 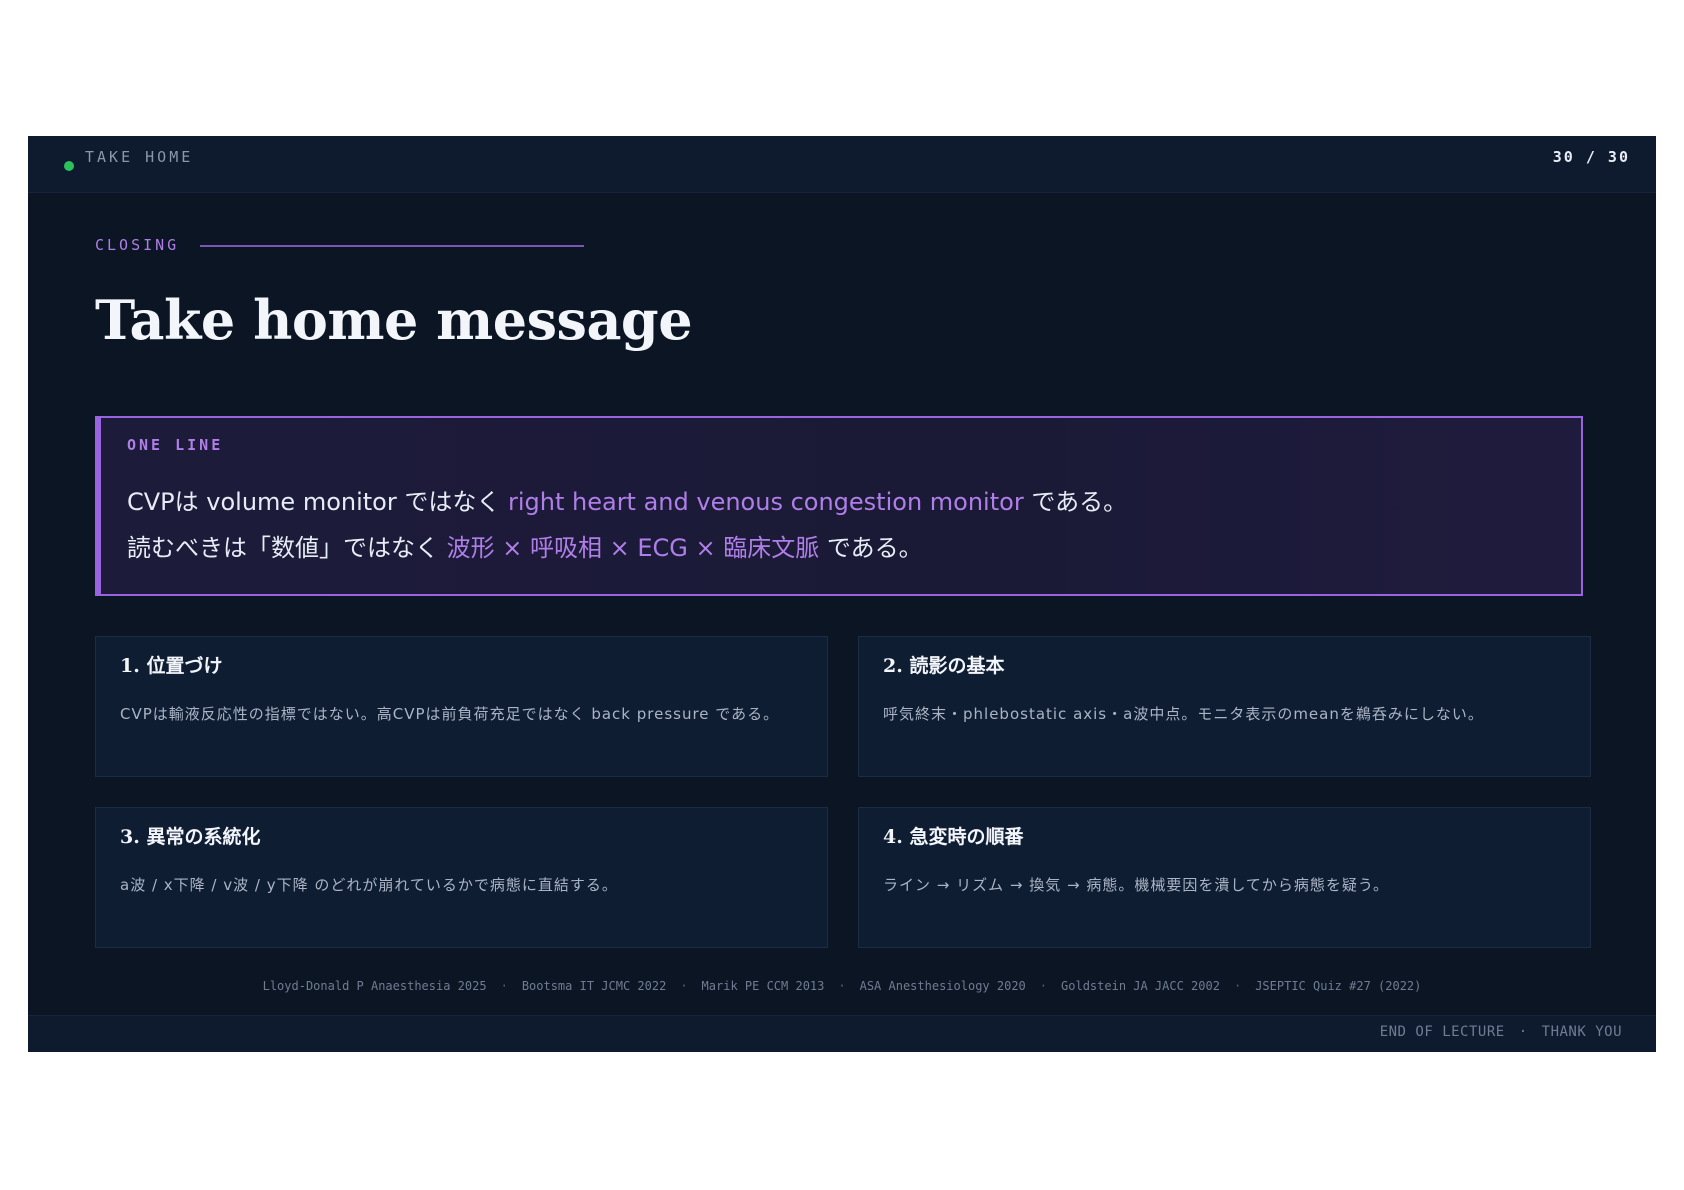 I want to click on footer-thanks-label: THANK YOU, so click(x=1581, y=1032).